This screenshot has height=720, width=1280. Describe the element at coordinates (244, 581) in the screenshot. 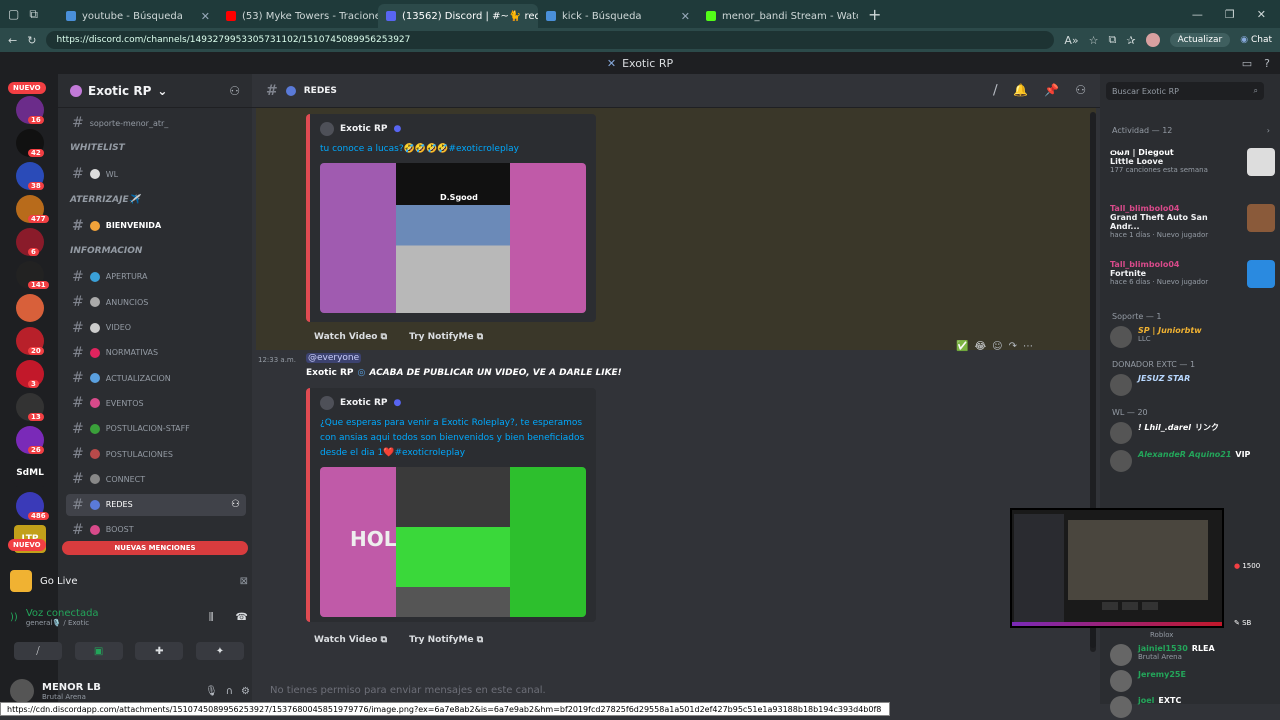

I see `go-live-close-icon: ⊠` at that location.